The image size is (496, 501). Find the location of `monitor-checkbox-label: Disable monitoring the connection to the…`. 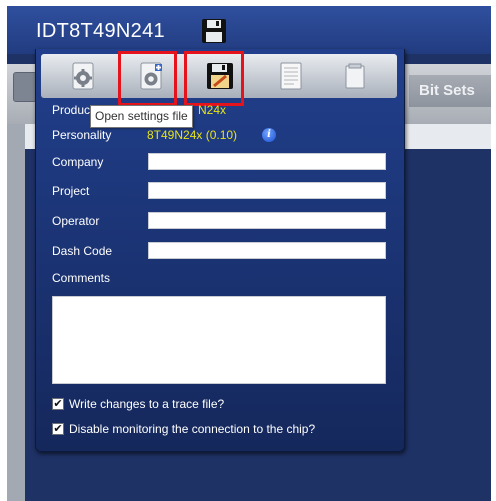

monitor-checkbox-label: Disable monitoring the connection to the… is located at coordinates (192, 429).